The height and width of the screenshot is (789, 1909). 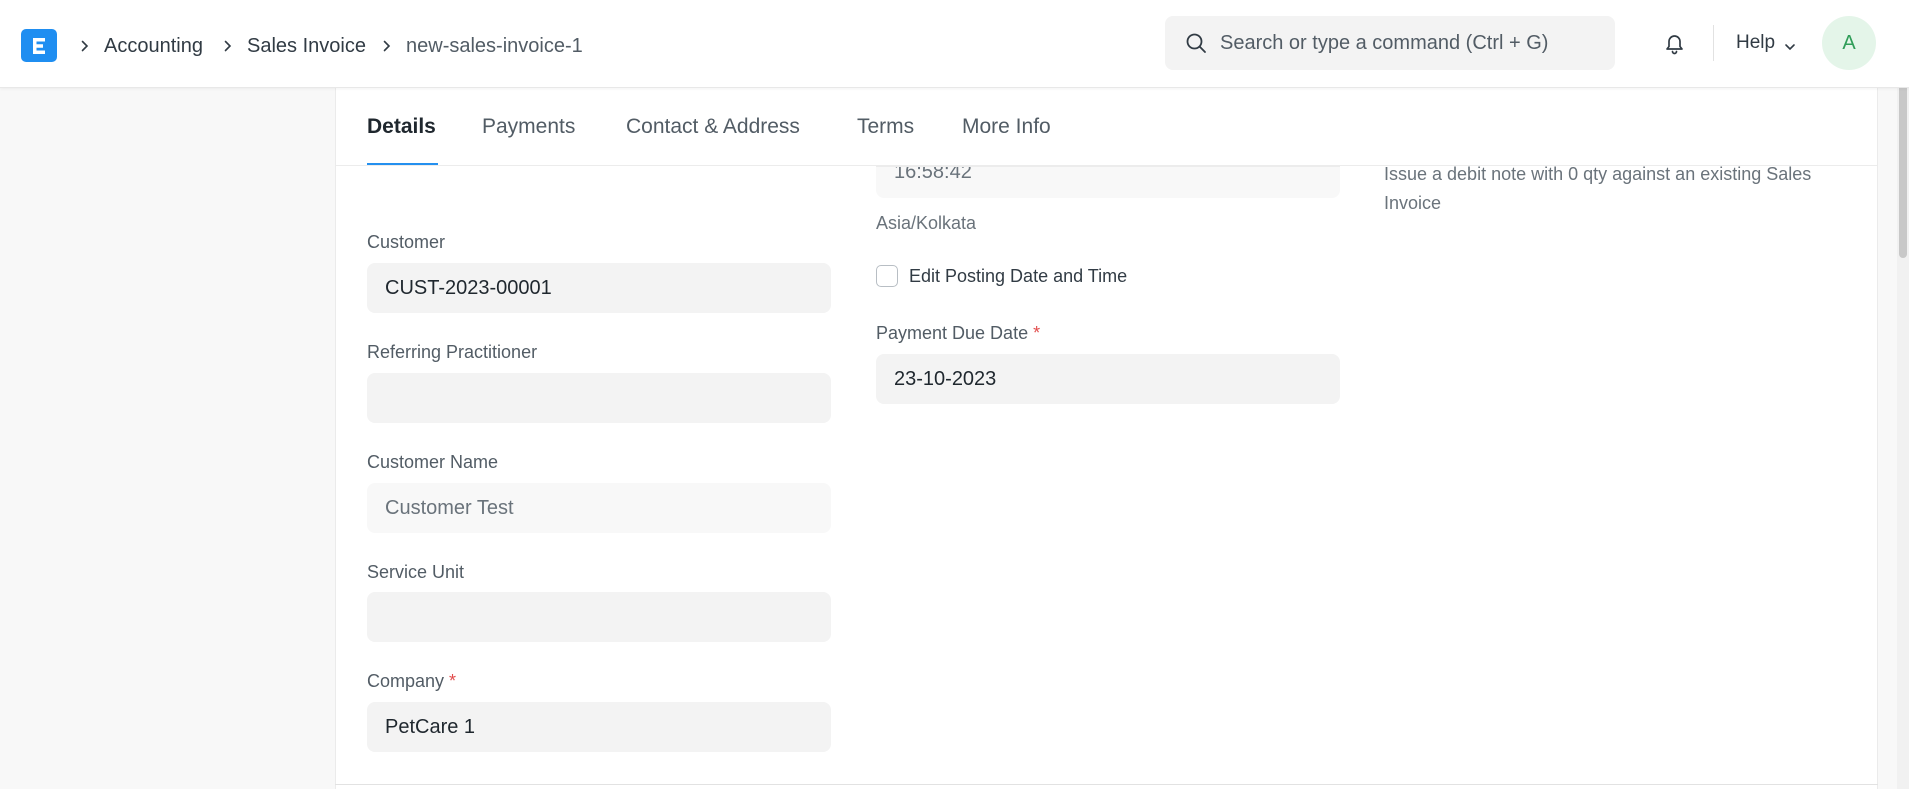 What do you see at coordinates (1790, 43) in the screenshot?
I see `chevron-down-icon` at bounding box center [1790, 43].